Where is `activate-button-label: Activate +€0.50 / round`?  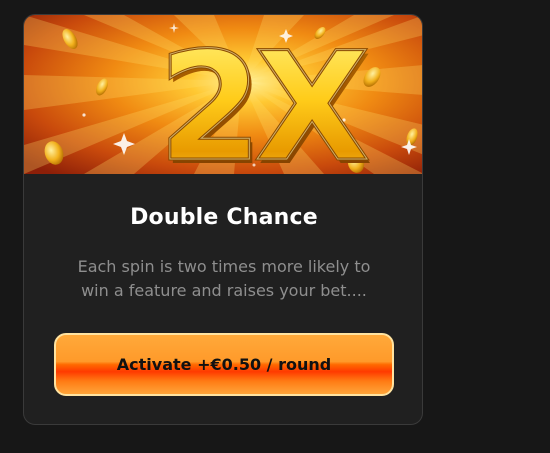
activate-button-label: Activate +€0.50 / round is located at coordinates (224, 364).